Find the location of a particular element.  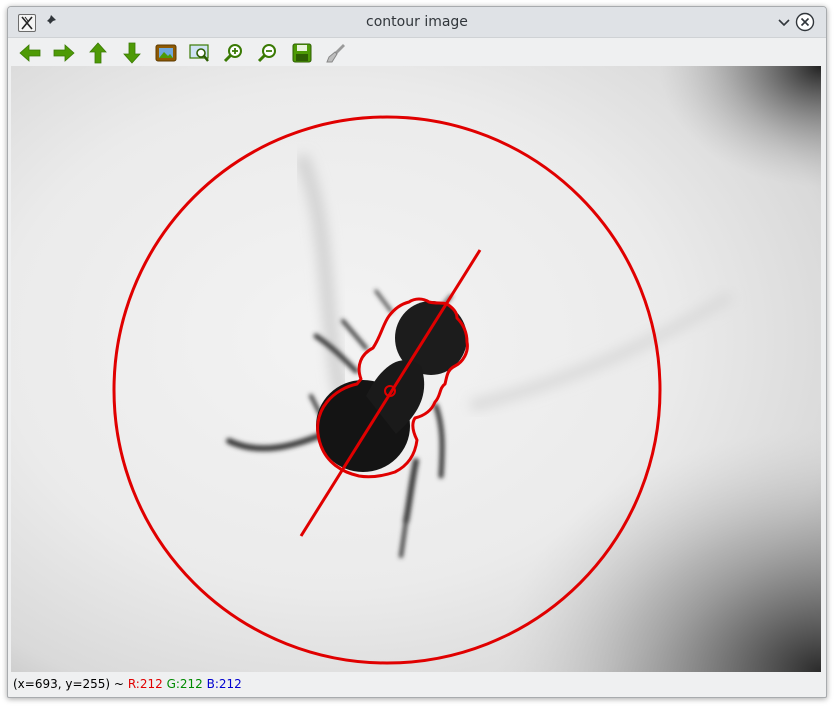

status-coords: (x=693, y=255) ~ is located at coordinates (68, 684).